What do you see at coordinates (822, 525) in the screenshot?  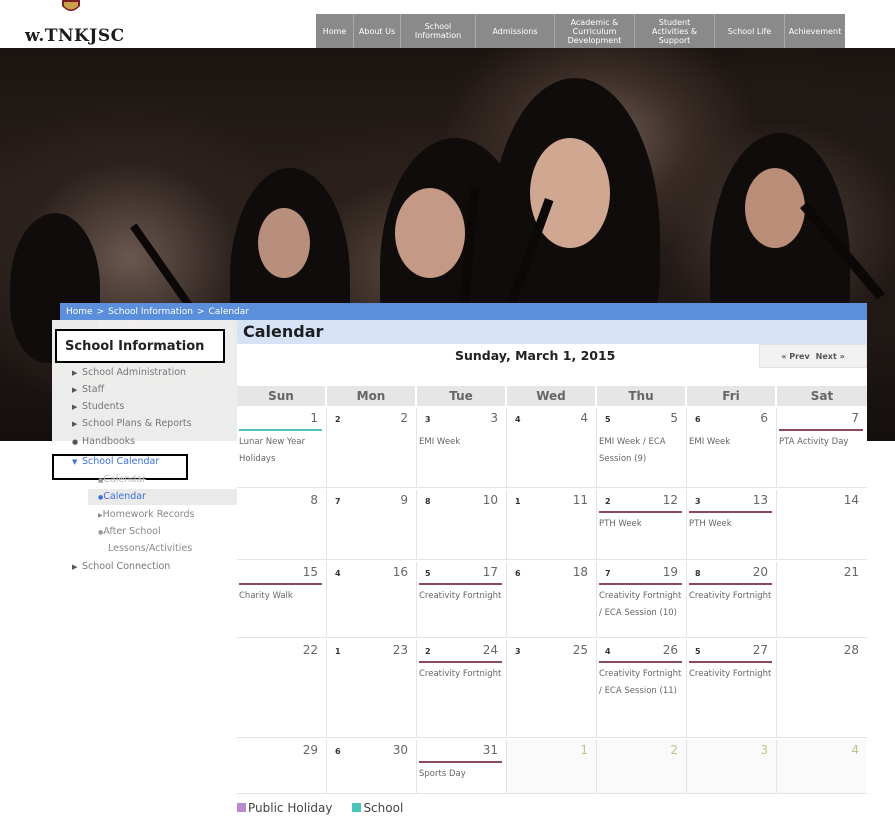 I see `calendar-day-cell: 14` at bounding box center [822, 525].